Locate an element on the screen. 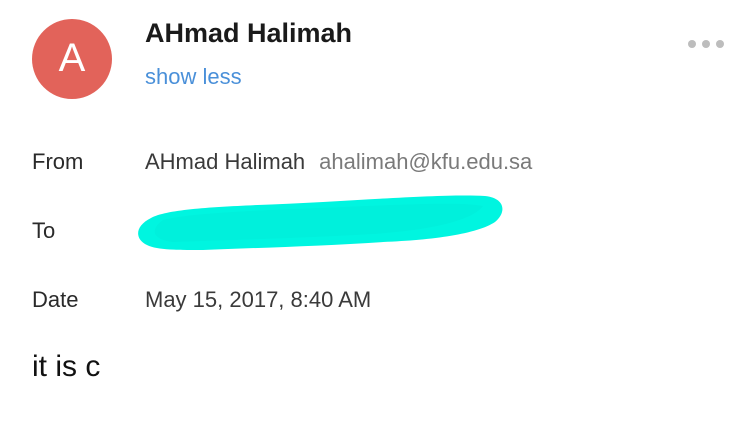 The height and width of the screenshot is (438, 750). more-options-icon is located at coordinates (706, 44).